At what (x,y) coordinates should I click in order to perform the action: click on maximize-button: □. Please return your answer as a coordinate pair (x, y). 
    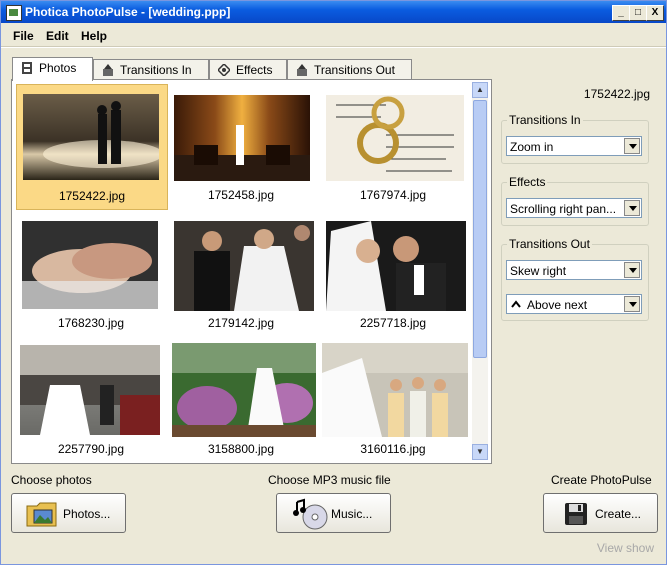
    Looking at the image, I should click on (638, 13).